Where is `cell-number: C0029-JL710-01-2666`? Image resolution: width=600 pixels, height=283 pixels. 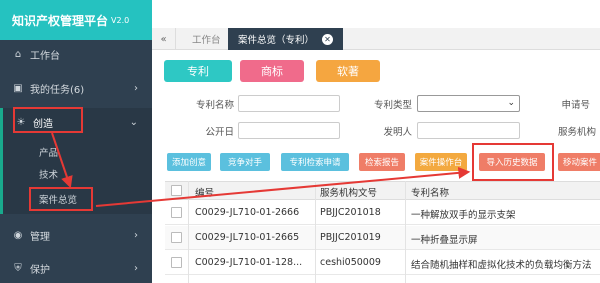 cell-number: C0029-JL710-01-2666 is located at coordinates (247, 212).